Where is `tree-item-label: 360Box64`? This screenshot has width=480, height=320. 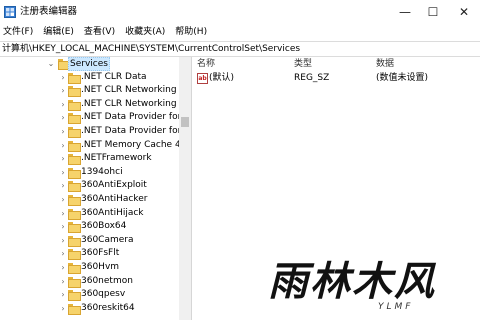 tree-item-label: 360Box64 is located at coordinates (104, 226).